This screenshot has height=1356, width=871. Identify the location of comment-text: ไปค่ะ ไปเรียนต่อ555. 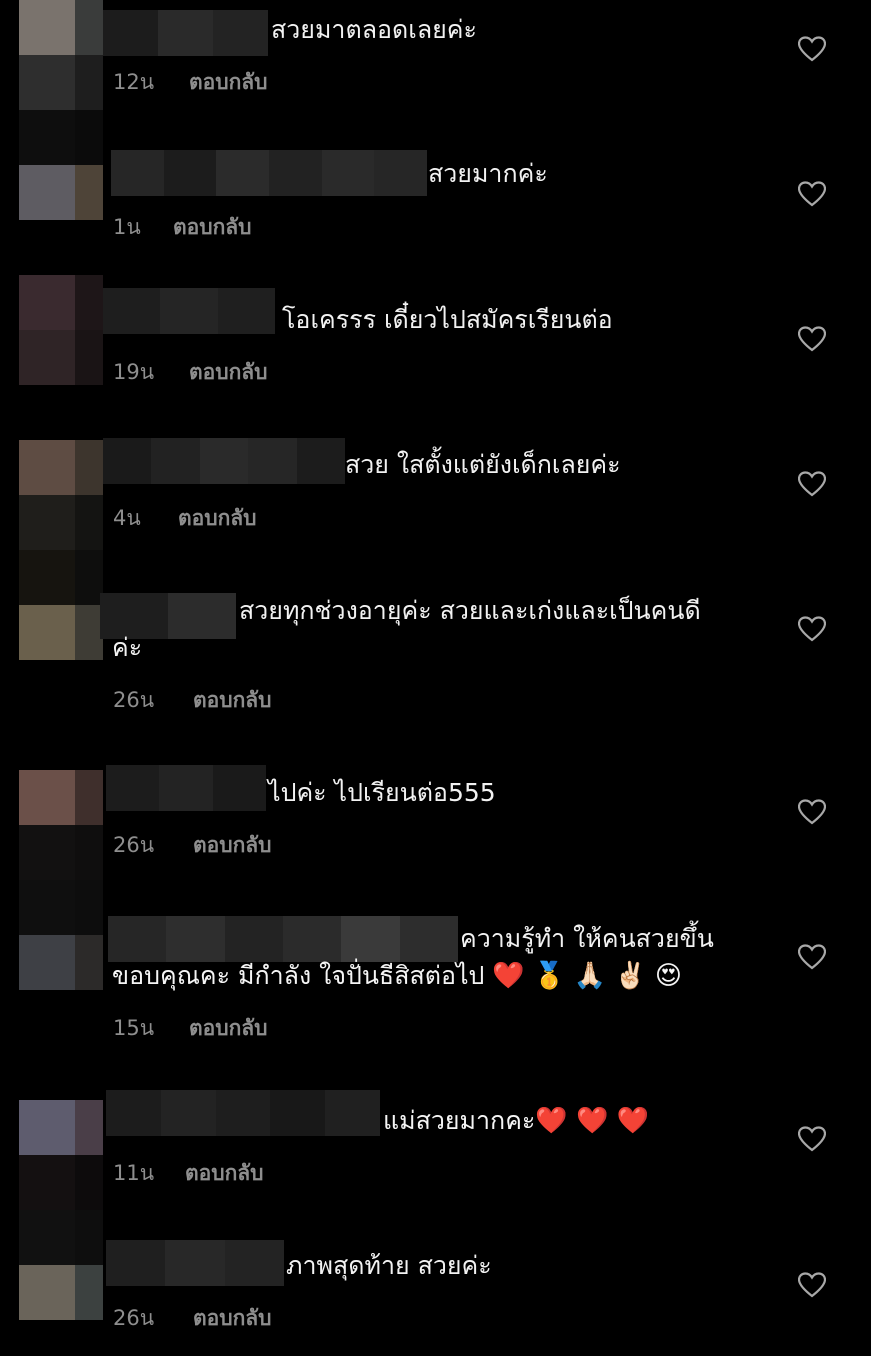
(382, 792).